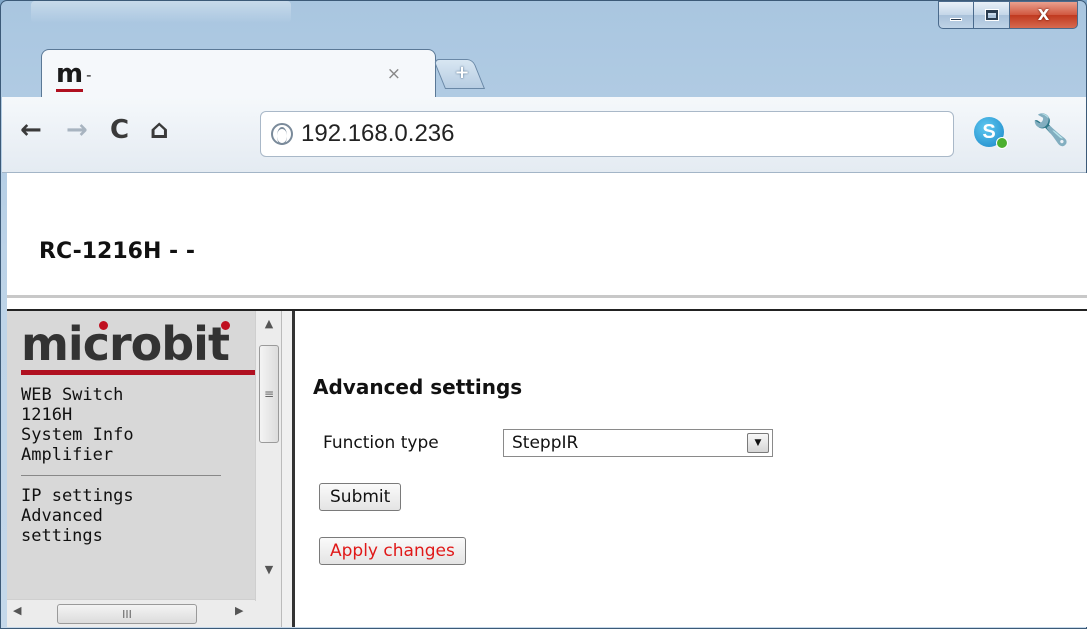 This screenshot has width=1087, height=629. What do you see at coordinates (269, 394) in the screenshot?
I see `vertical-scroll-thumb: ≡` at bounding box center [269, 394].